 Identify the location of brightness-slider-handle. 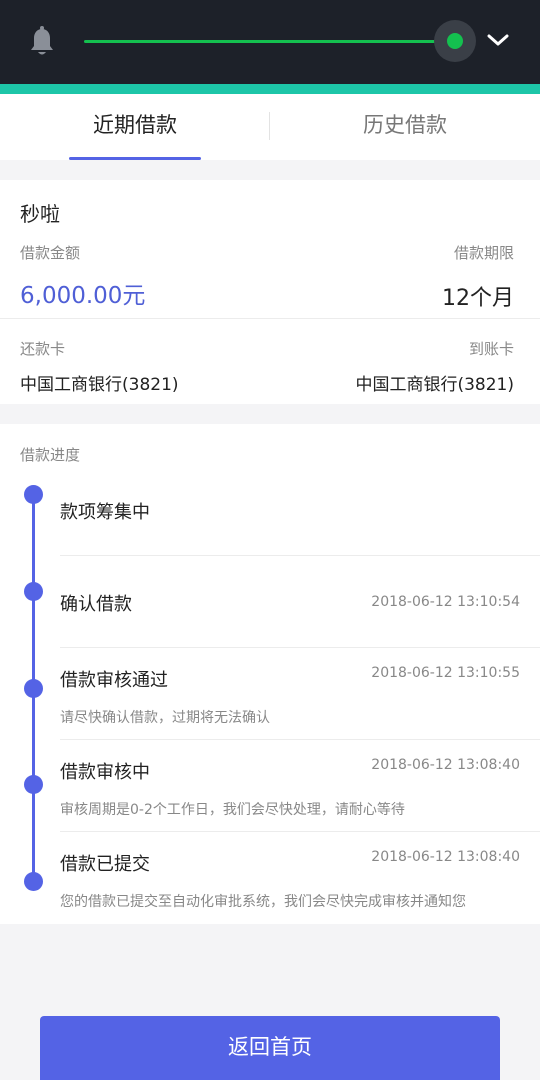
(455, 41).